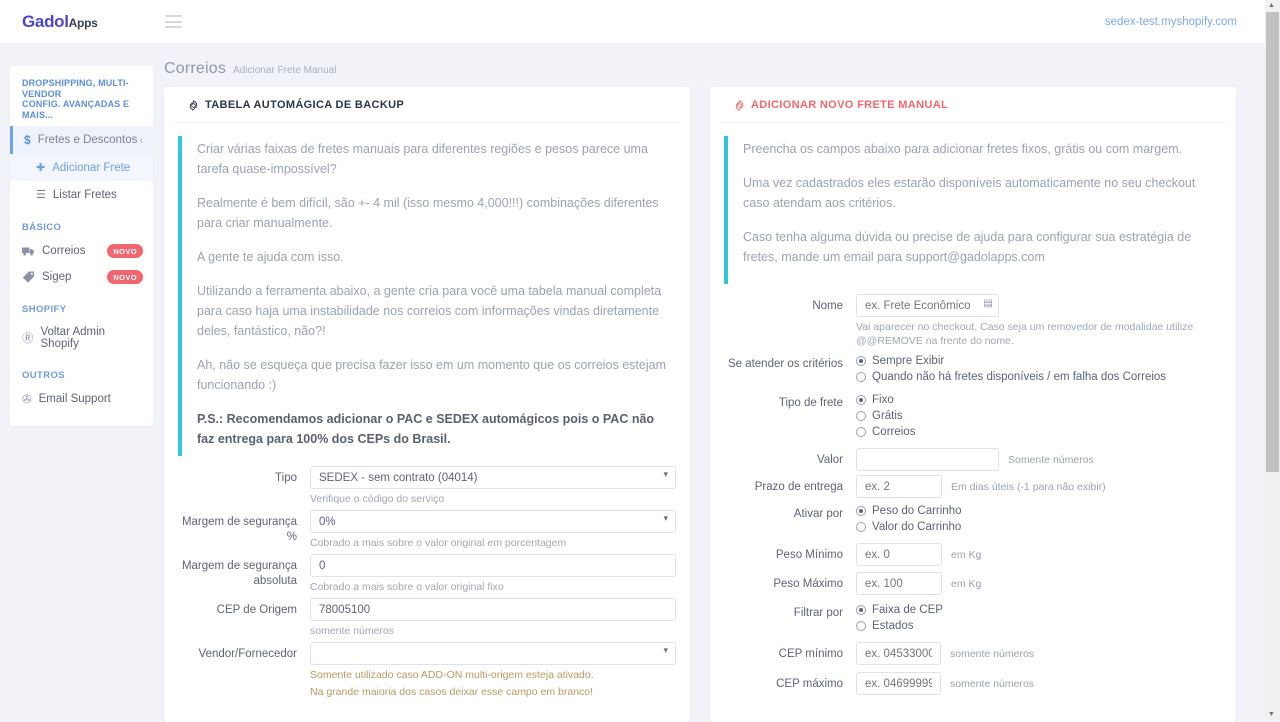 This screenshot has height=722, width=1280. I want to click on nome-input, so click(927, 305).